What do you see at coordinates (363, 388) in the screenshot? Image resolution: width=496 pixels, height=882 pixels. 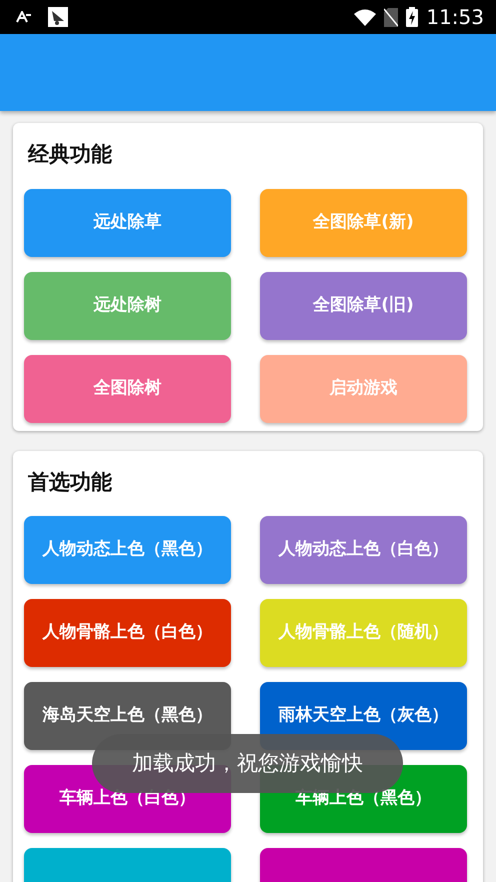 I see `function-button: 启动游戏` at bounding box center [363, 388].